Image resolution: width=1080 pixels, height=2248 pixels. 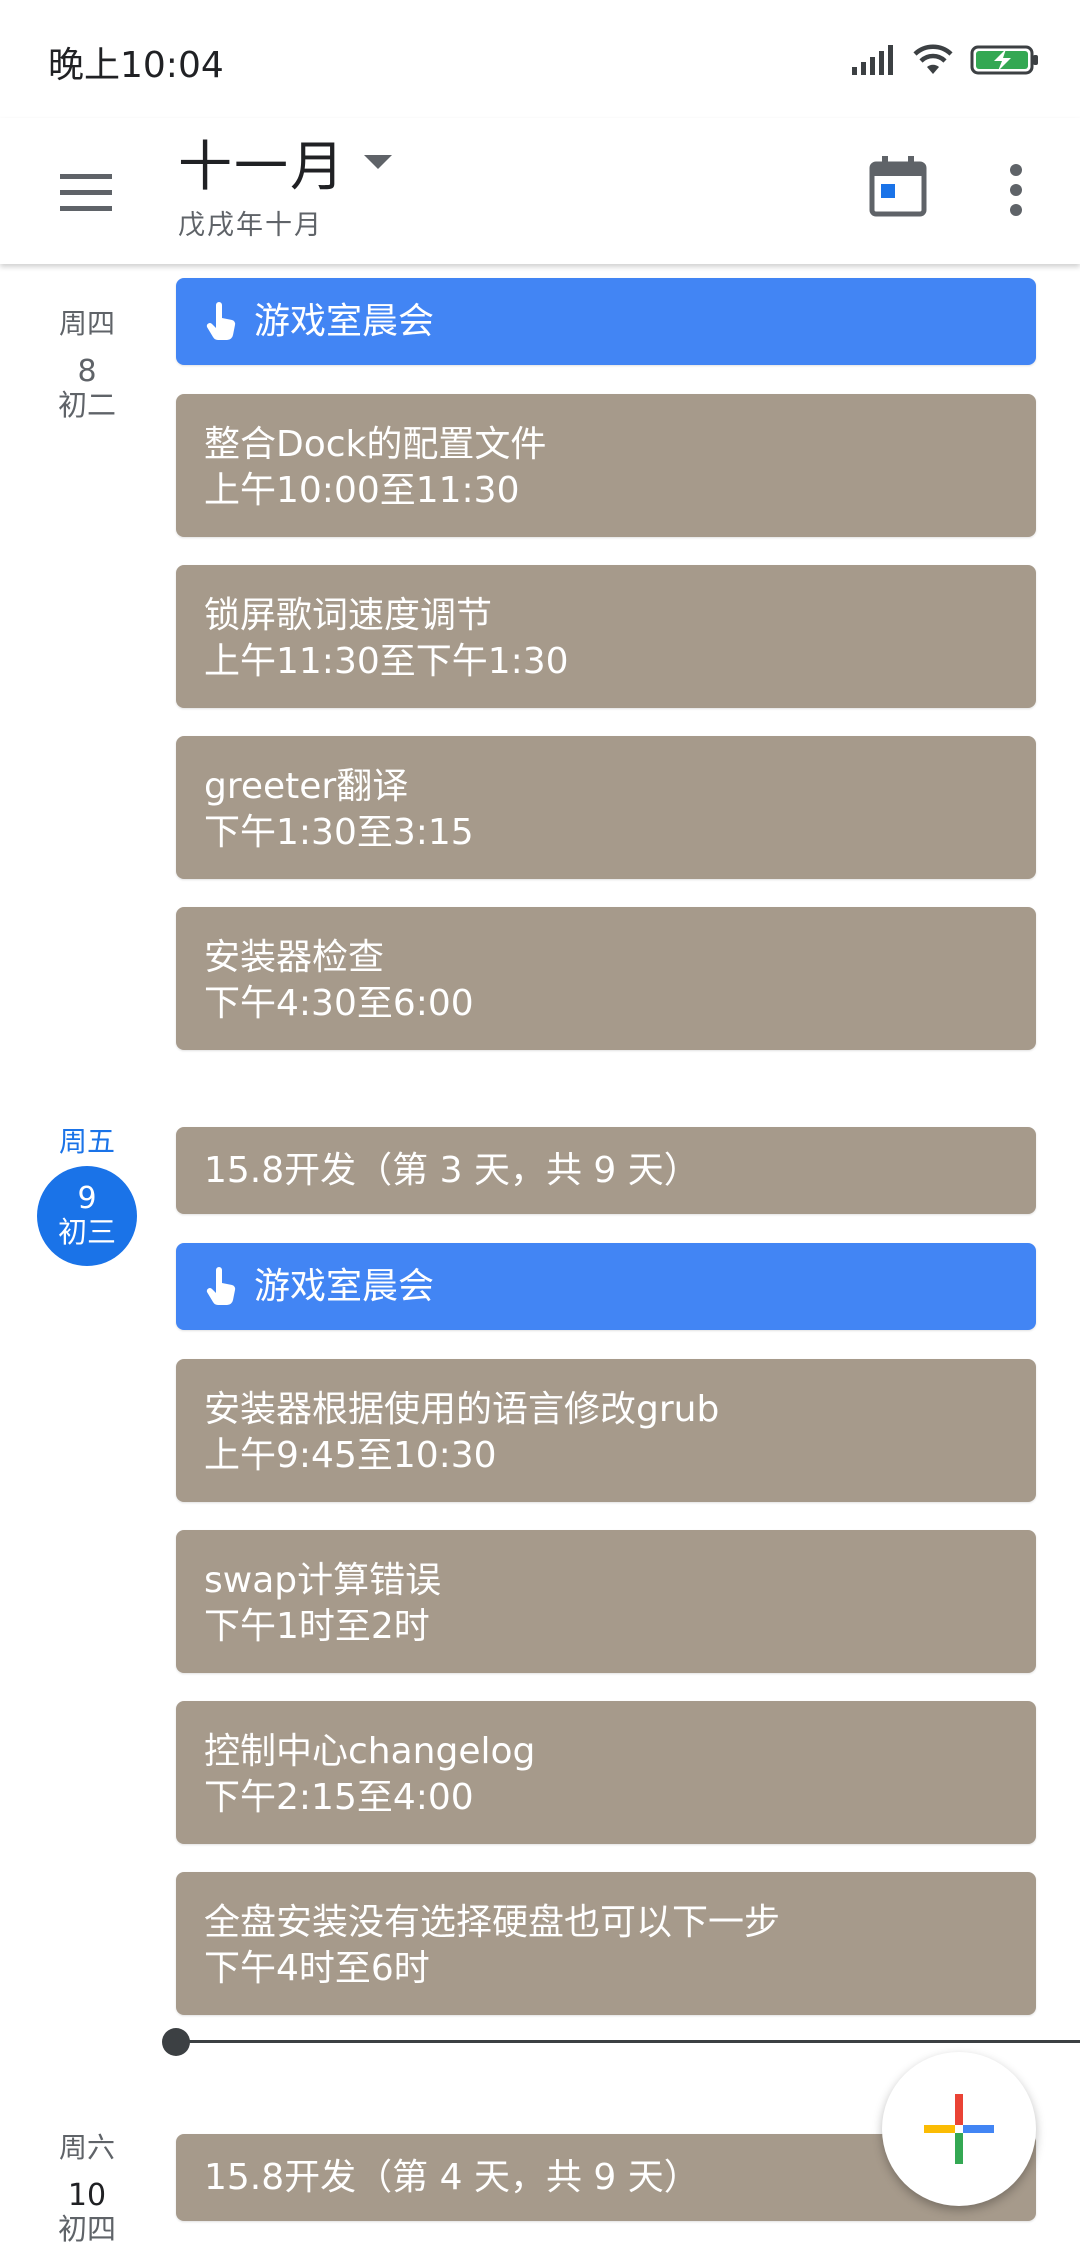 I want to click on day-label-9-today: 周五 9 初三, so click(x=87, y=1193).